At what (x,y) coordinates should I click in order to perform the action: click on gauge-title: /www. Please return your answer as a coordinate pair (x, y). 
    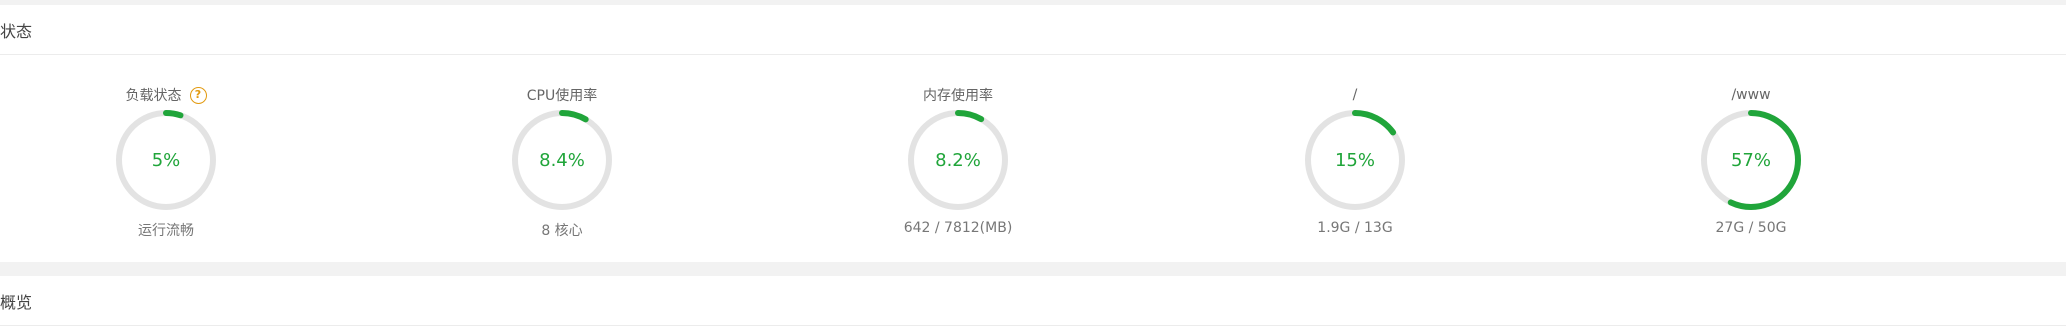
    Looking at the image, I should click on (1751, 95).